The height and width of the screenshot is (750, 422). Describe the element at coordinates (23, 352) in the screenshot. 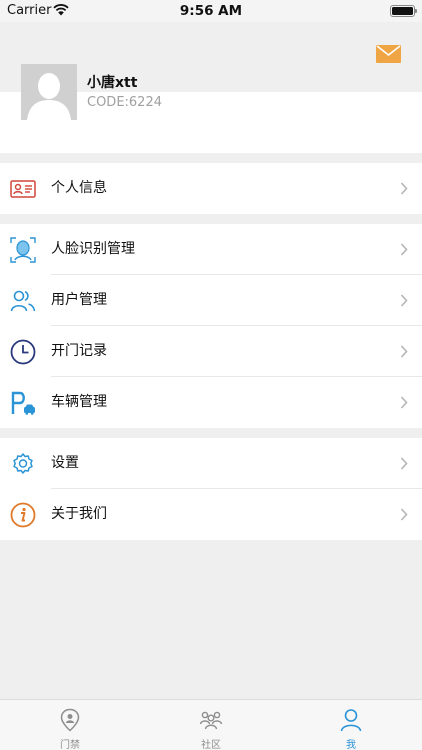

I see `clock-icon` at that location.